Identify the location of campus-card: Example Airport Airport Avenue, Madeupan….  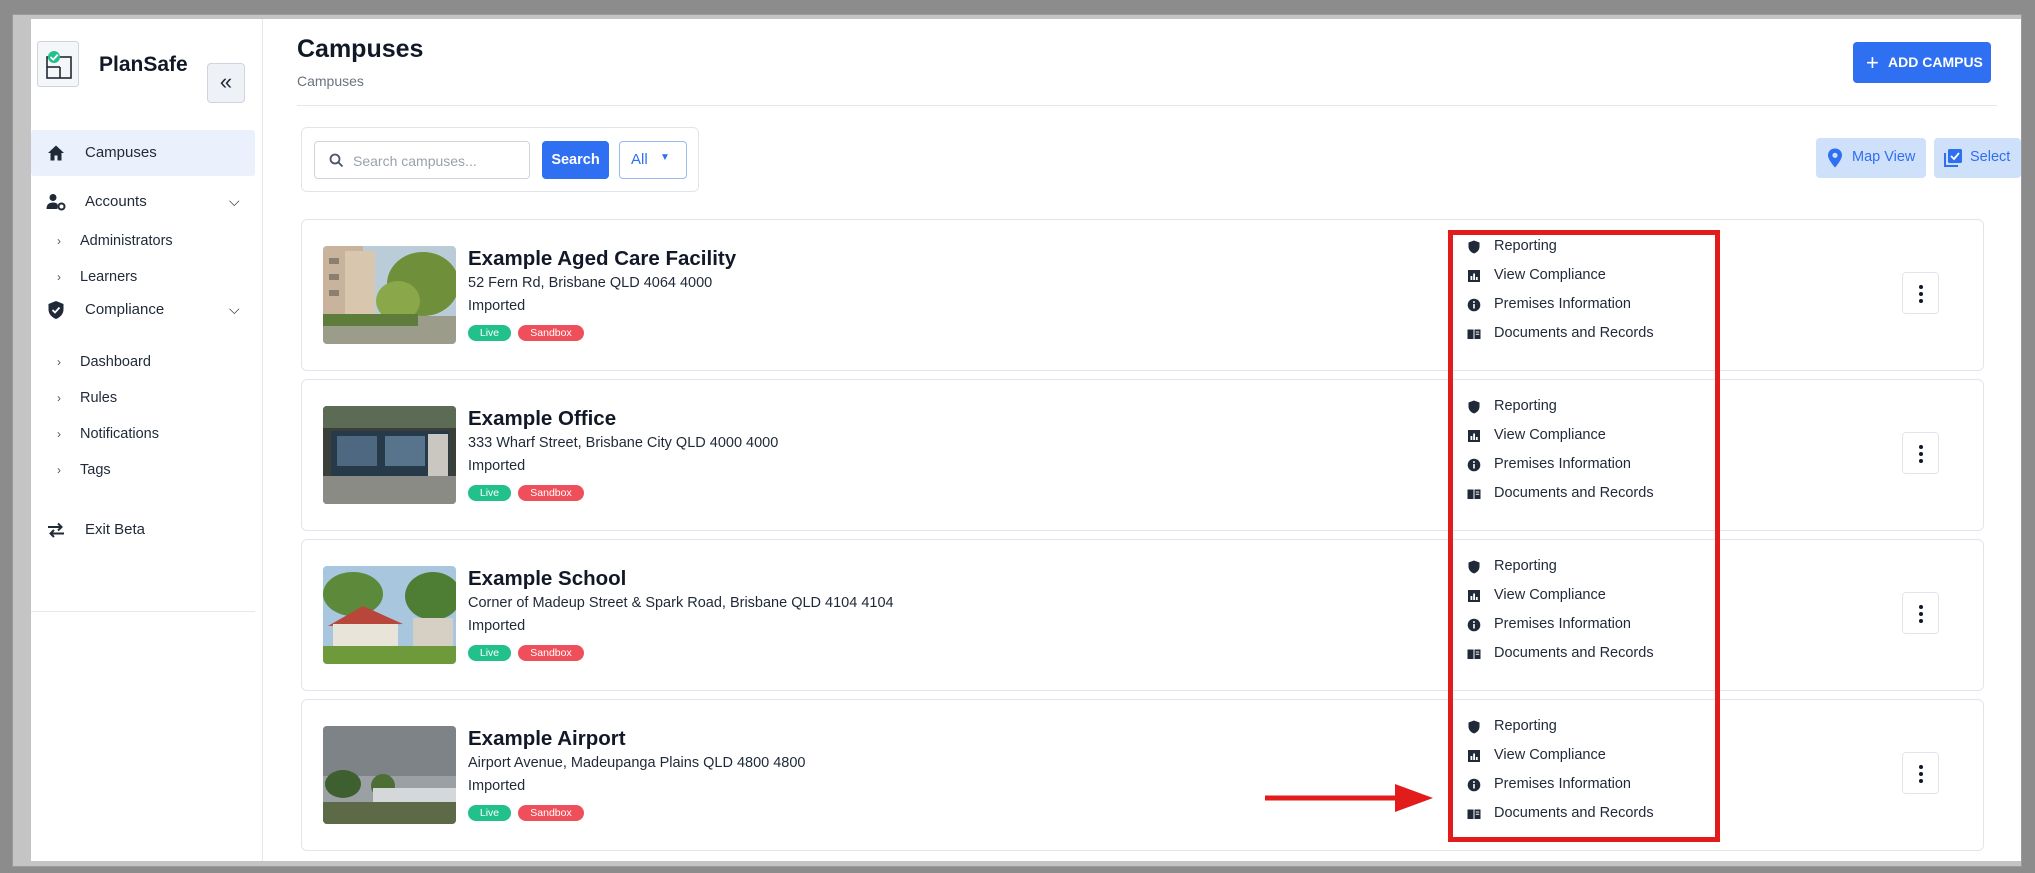
(1142, 775).